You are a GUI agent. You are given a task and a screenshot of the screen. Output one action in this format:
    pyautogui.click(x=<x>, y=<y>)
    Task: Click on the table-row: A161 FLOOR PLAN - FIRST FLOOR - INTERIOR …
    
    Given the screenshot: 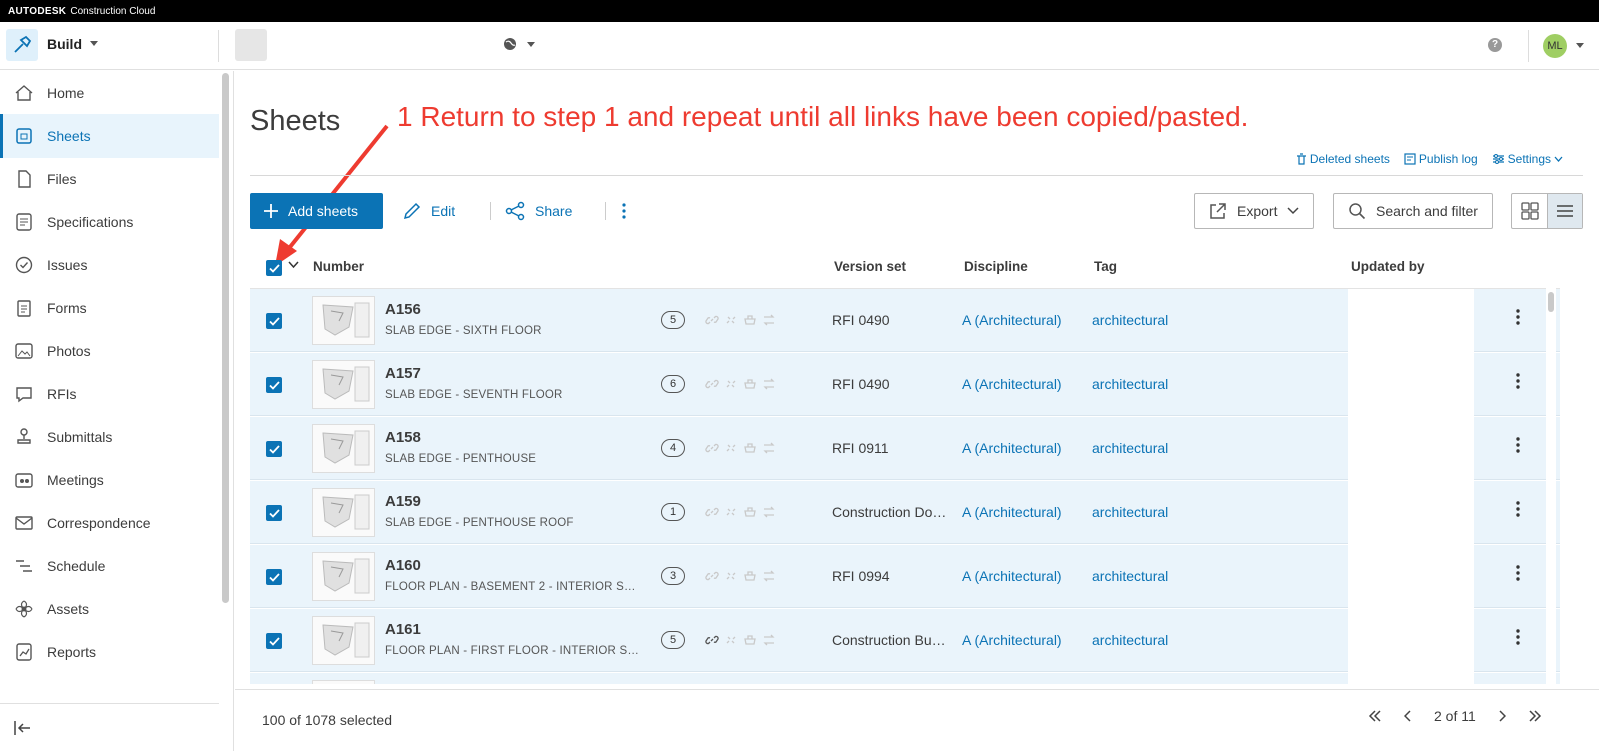 What is the action you would take?
    pyautogui.click(x=905, y=640)
    